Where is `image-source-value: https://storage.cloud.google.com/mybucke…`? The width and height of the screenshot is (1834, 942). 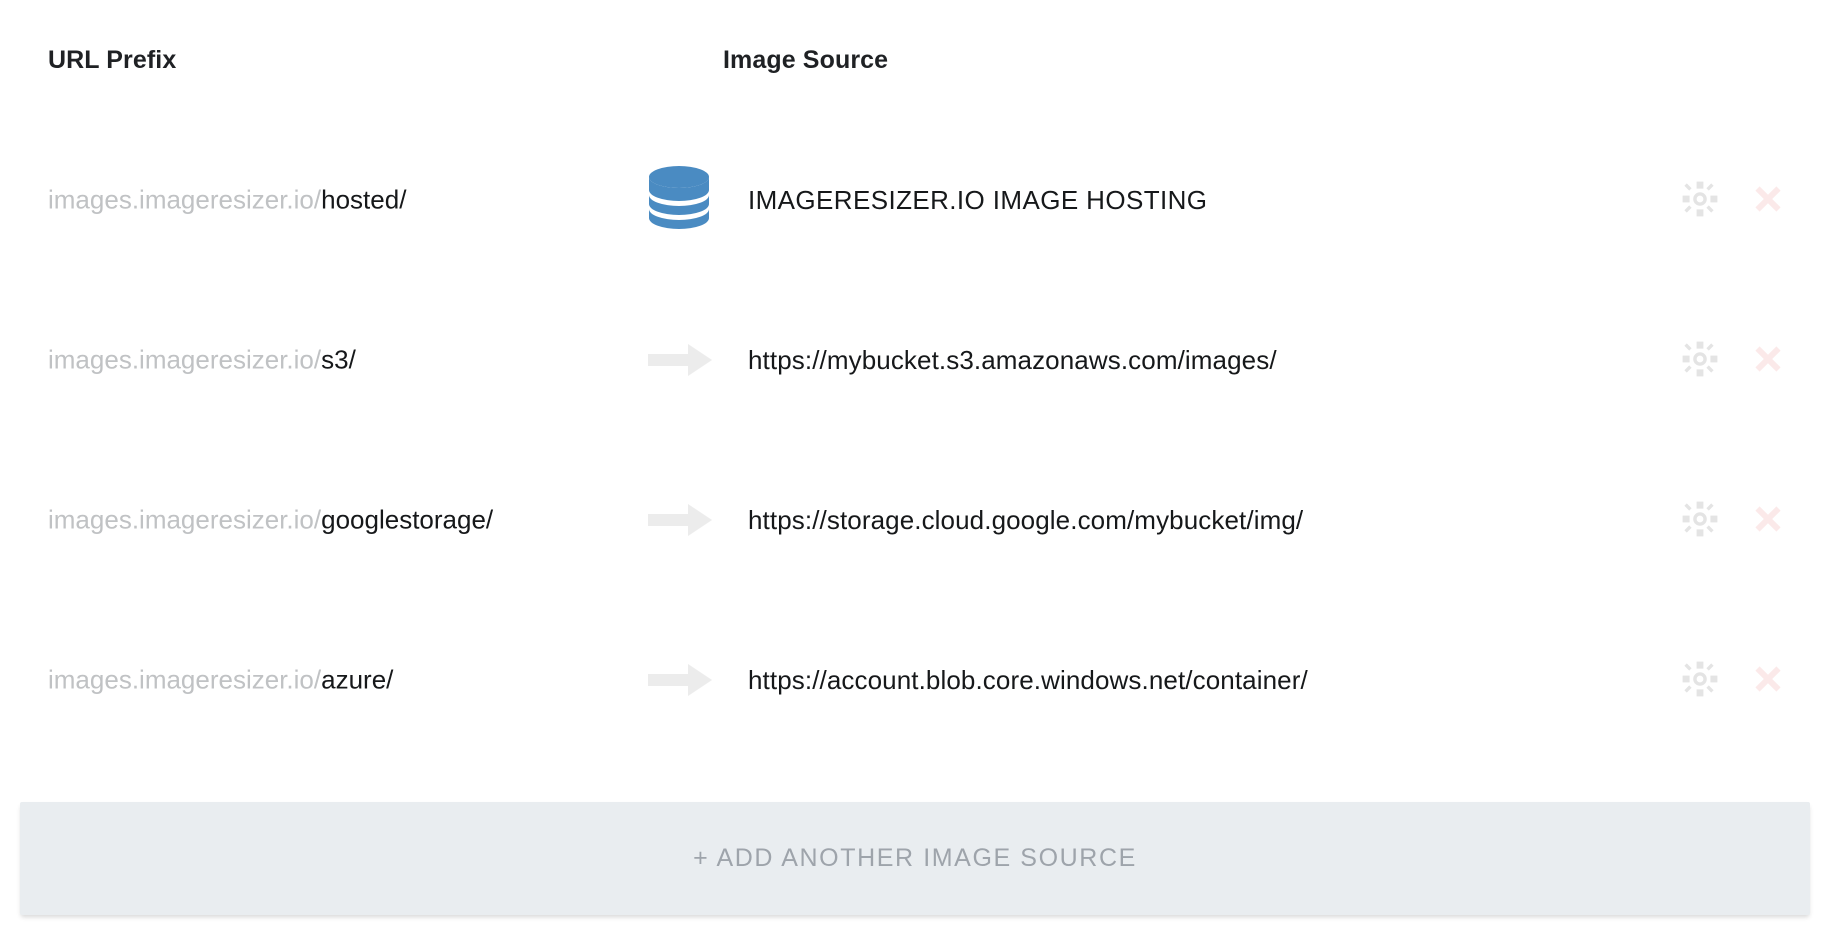
image-source-value: https://storage.cloud.google.com/mybucke… is located at coordinates (1026, 519).